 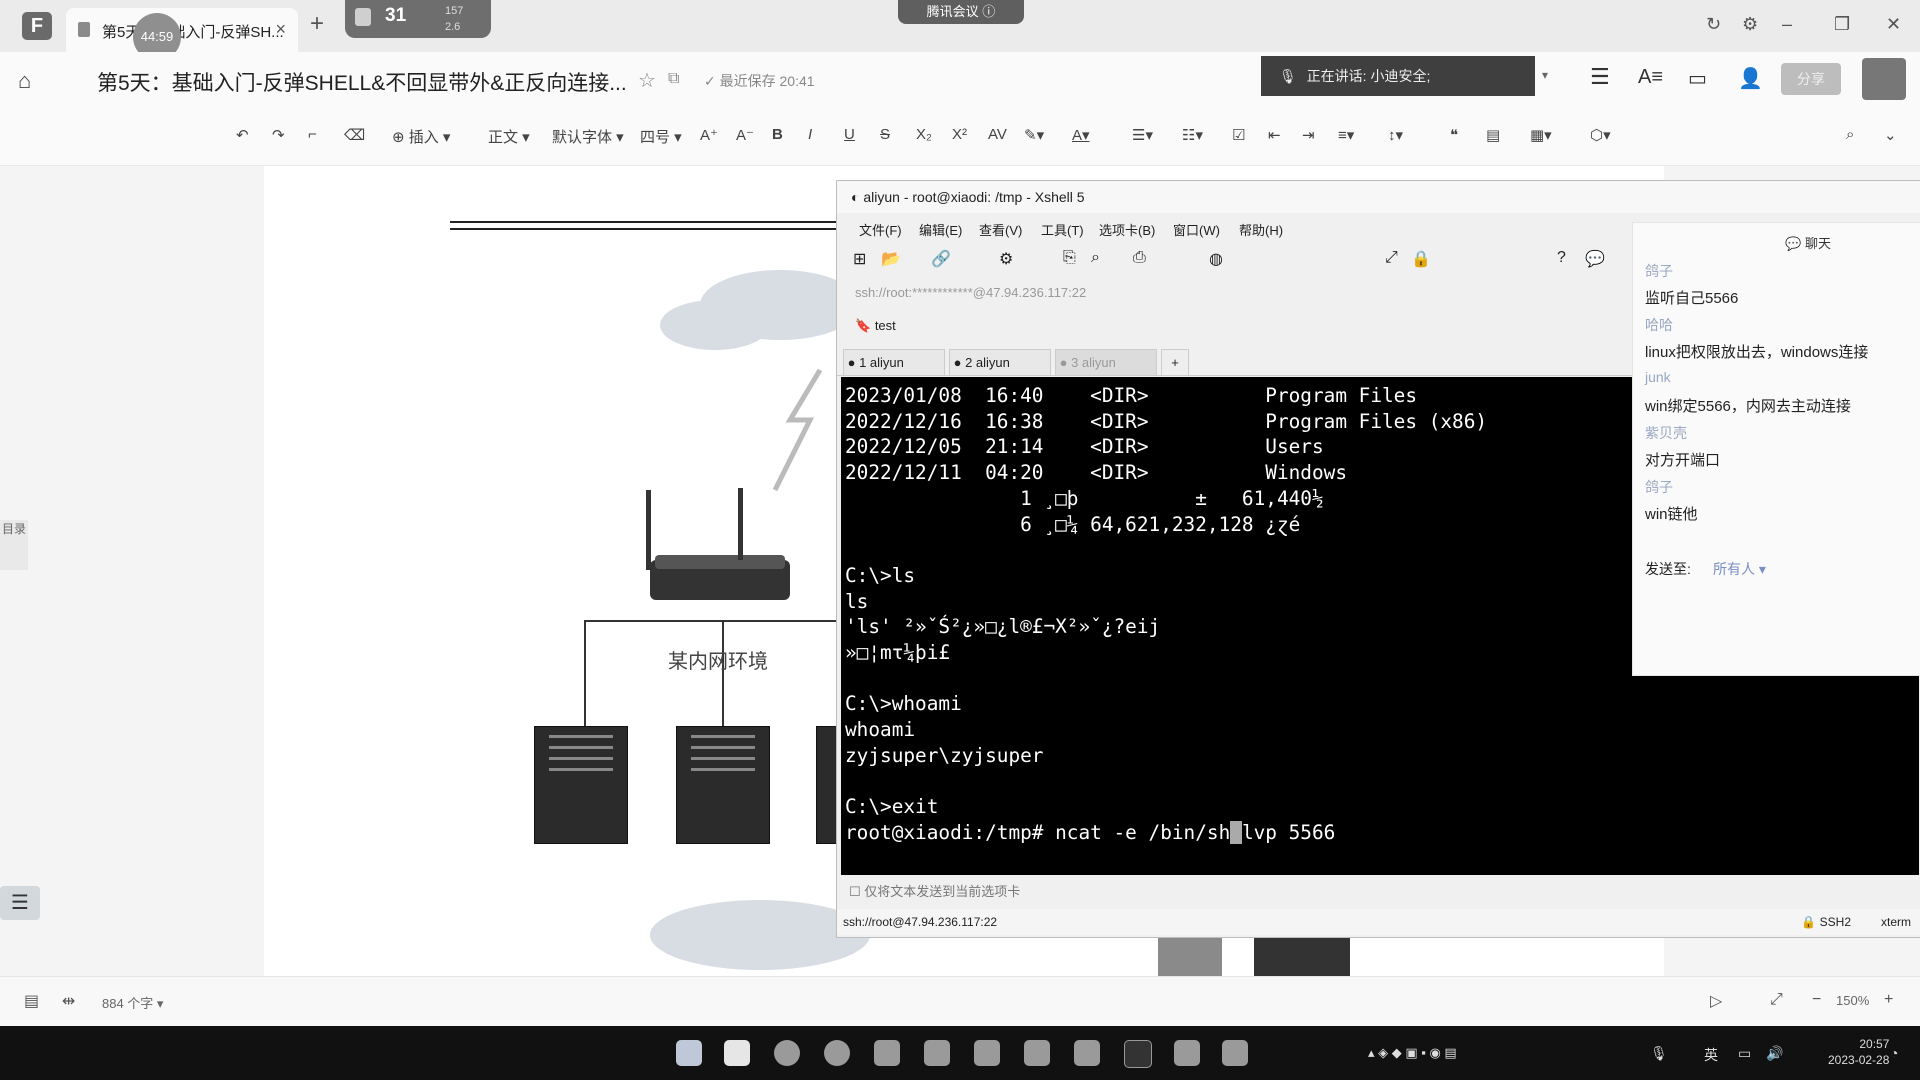 I want to click on outline-tab: 目录, so click(x=14, y=545).